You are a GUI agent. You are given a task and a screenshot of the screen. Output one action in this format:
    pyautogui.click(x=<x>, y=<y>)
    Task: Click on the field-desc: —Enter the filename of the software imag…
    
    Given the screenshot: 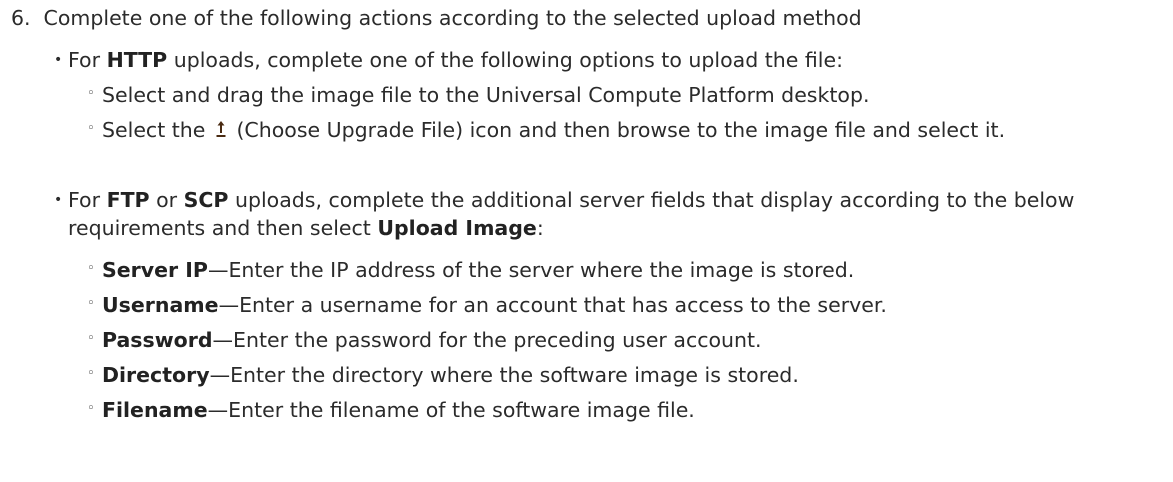 What is the action you would take?
    pyautogui.click(x=451, y=410)
    